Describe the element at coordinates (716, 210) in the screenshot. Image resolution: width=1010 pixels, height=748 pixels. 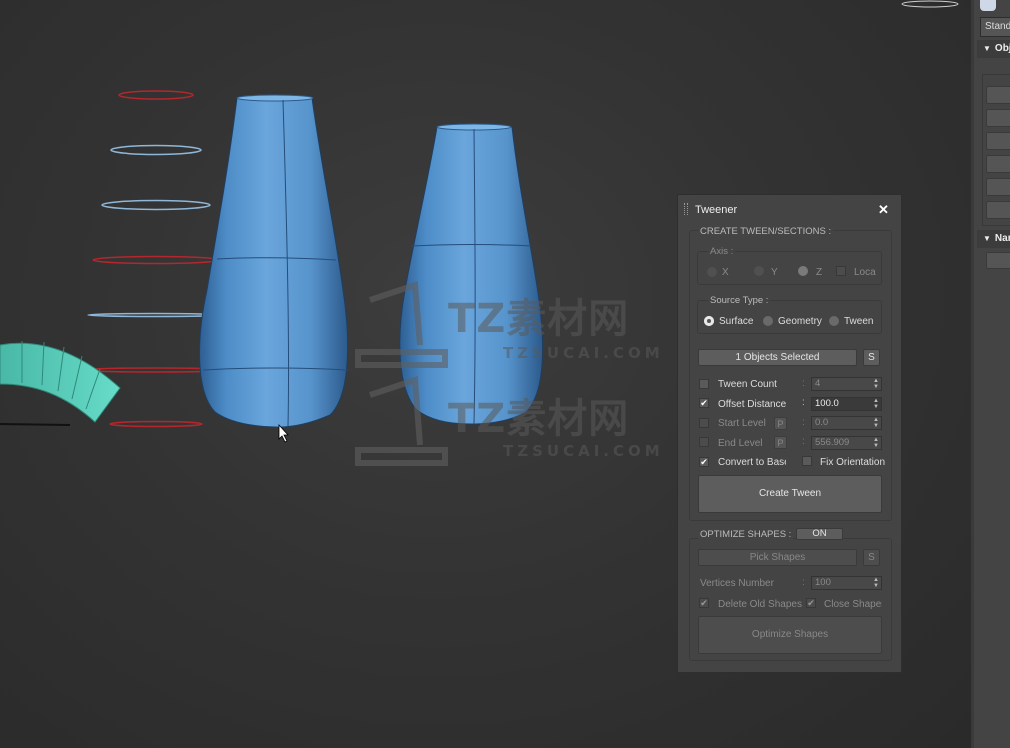
I see `tweener-title: Tweener` at that location.